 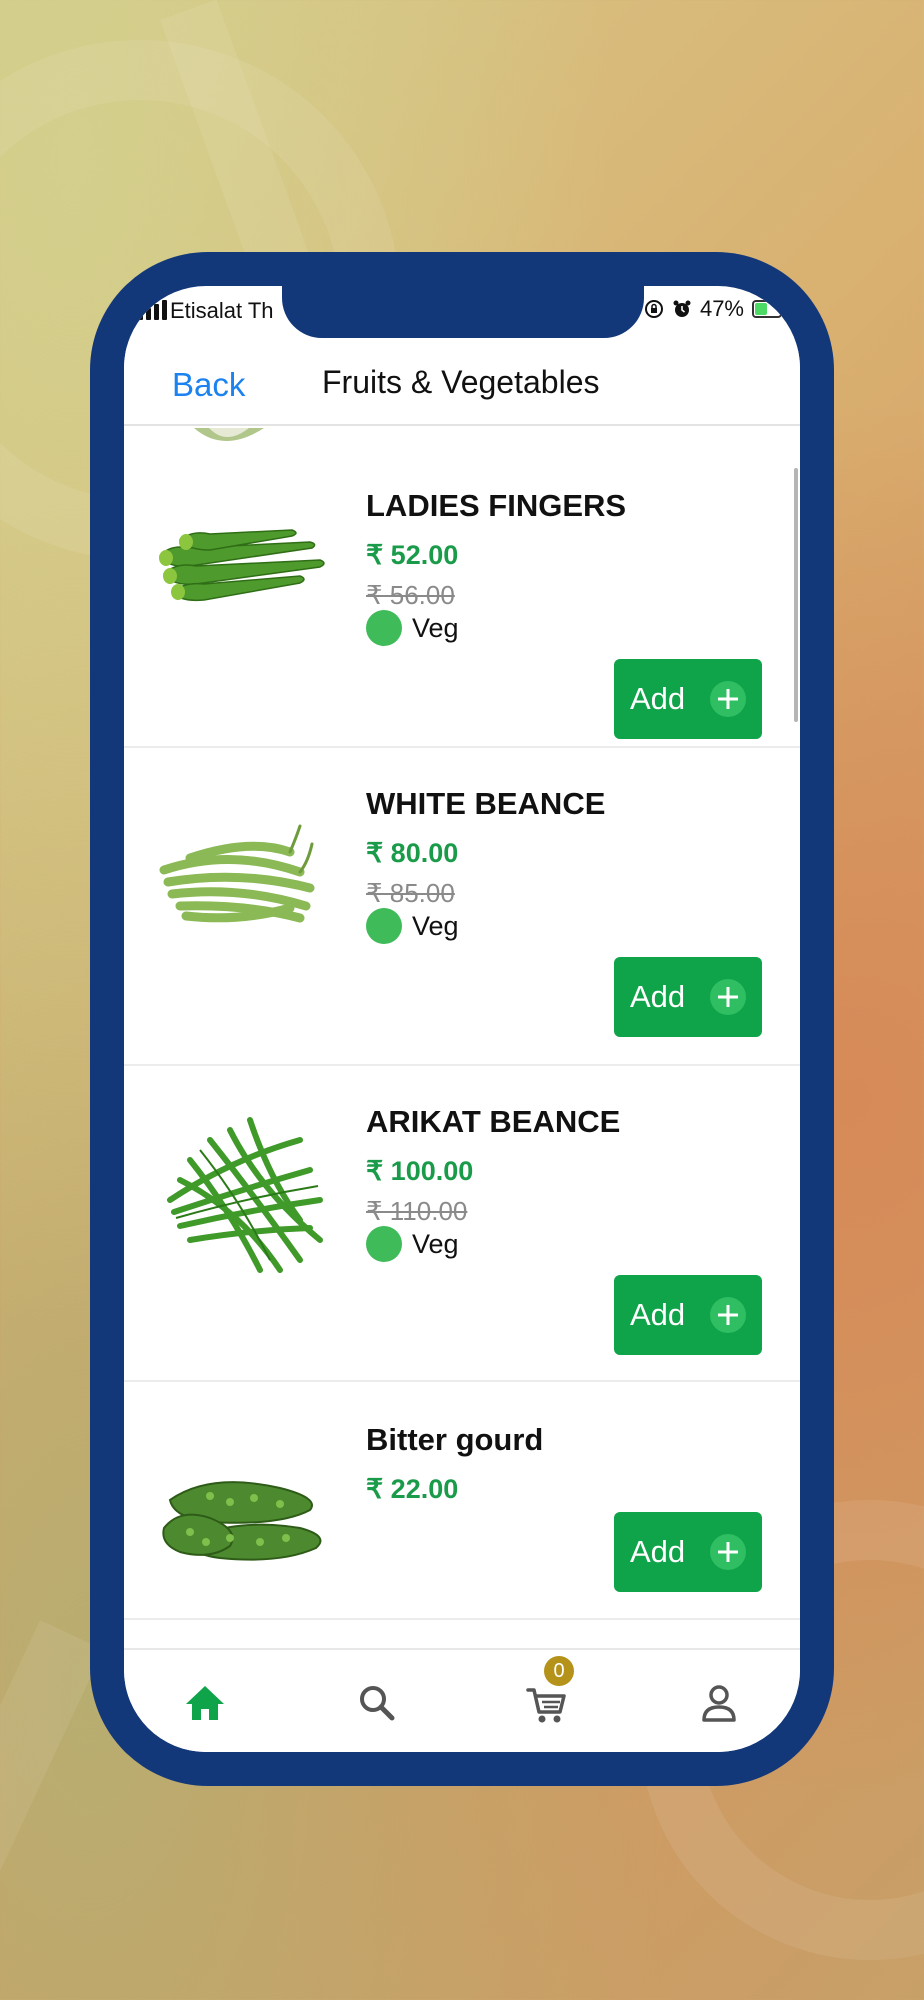 I want to click on product-price: ₹ 100.00, so click(x=420, y=1171).